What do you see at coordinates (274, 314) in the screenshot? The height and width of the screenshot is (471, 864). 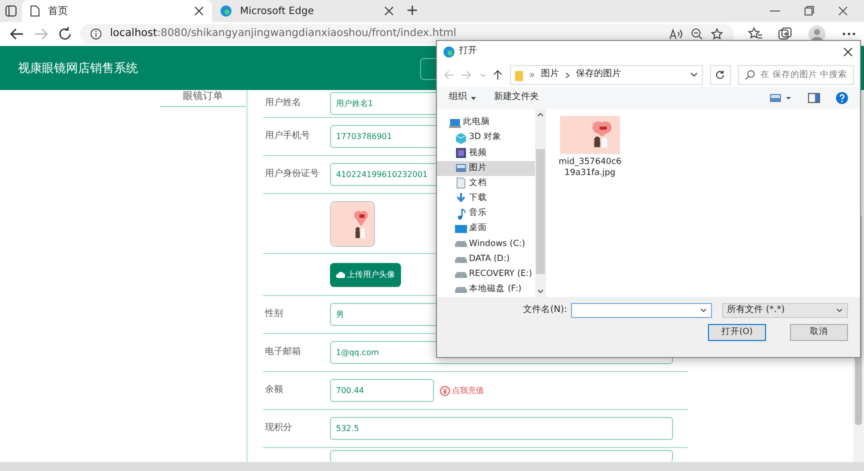 I see `field-label: 性别` at bounding box center [274, 314].